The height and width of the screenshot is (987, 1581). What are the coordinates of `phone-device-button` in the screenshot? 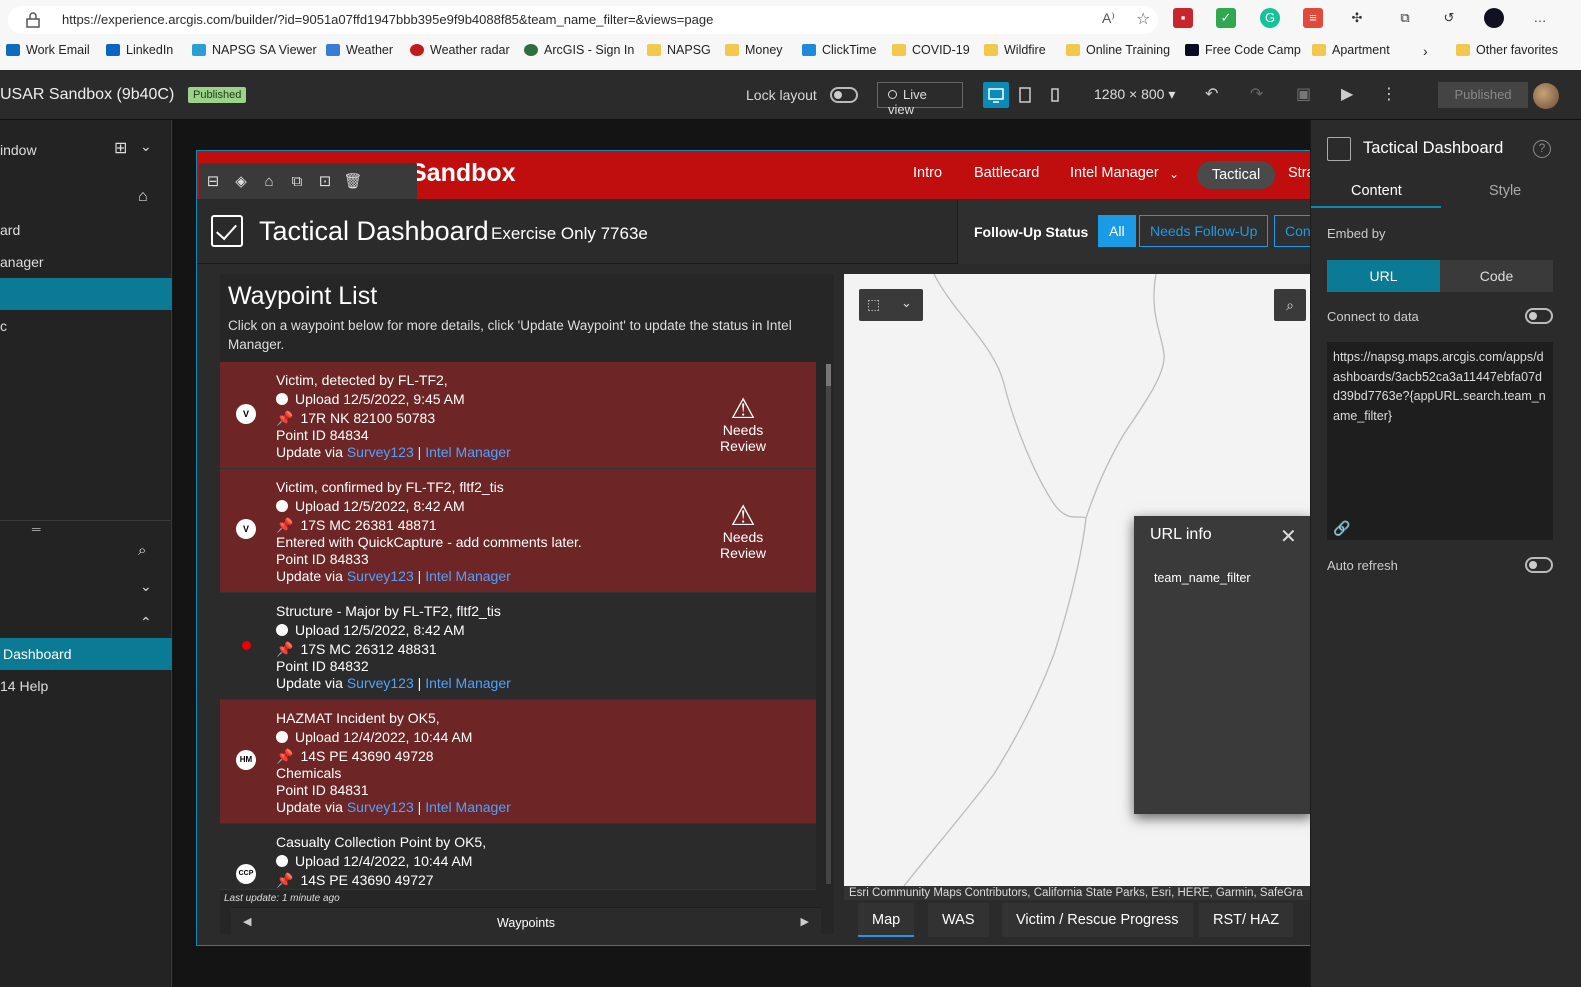 It's located at (1055, 95).